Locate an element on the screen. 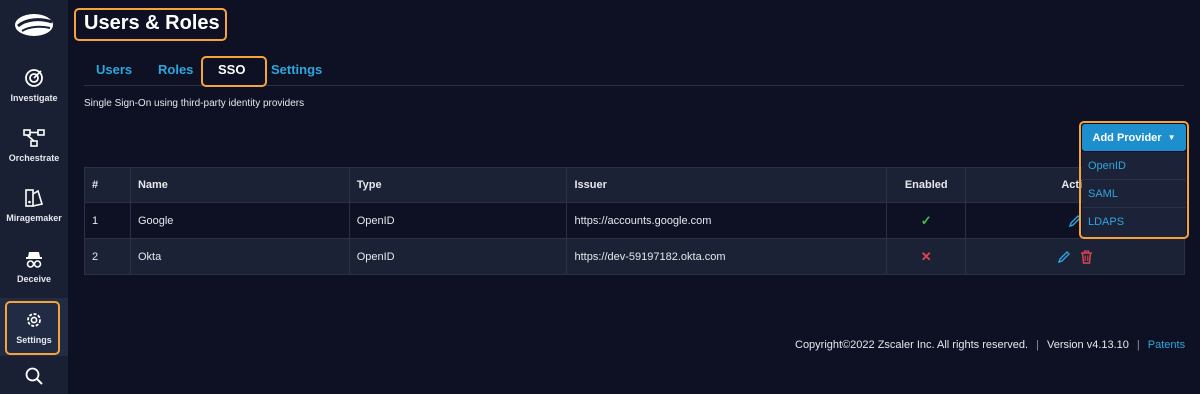 The image size is (1200, 394). version-text: Version v4.13.10 is located at coordinates (1087, 345).